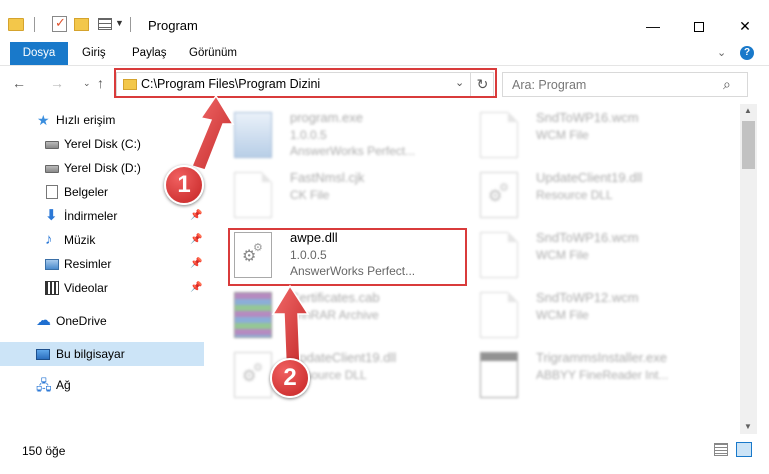  I want to click on cloud-icon: ☁, so click(43, 320).